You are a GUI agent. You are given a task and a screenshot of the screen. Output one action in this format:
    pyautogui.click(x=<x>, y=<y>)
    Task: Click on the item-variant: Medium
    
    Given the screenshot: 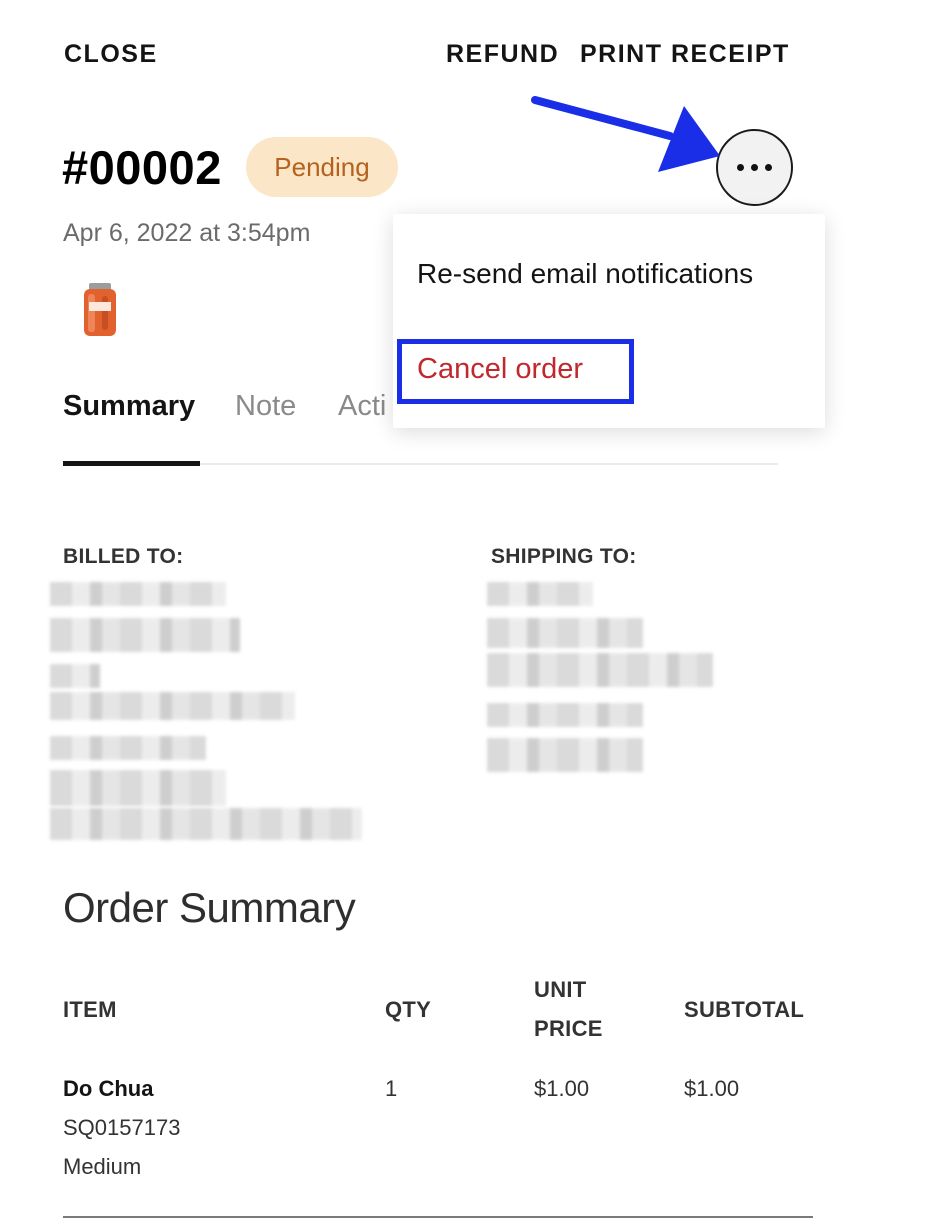 What is the action you would take?
    pyautogui.click(x=102, y=1166)
    